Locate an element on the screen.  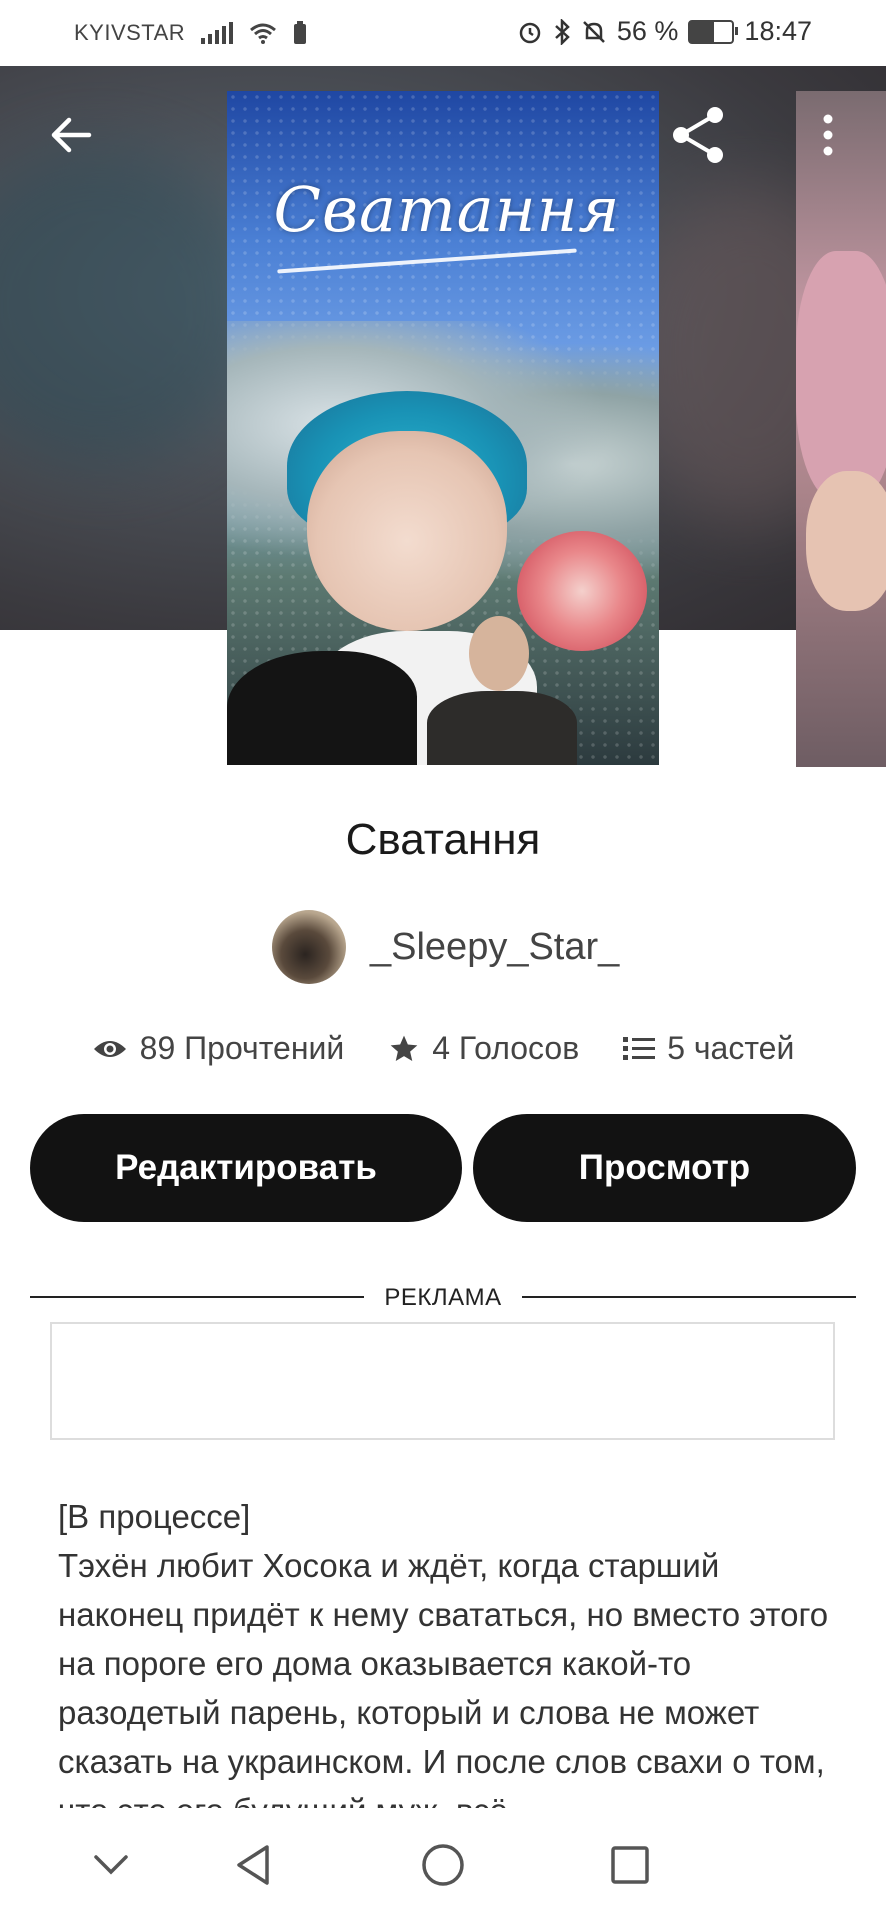
nav-back-button is located at coordinates (253, 1865).